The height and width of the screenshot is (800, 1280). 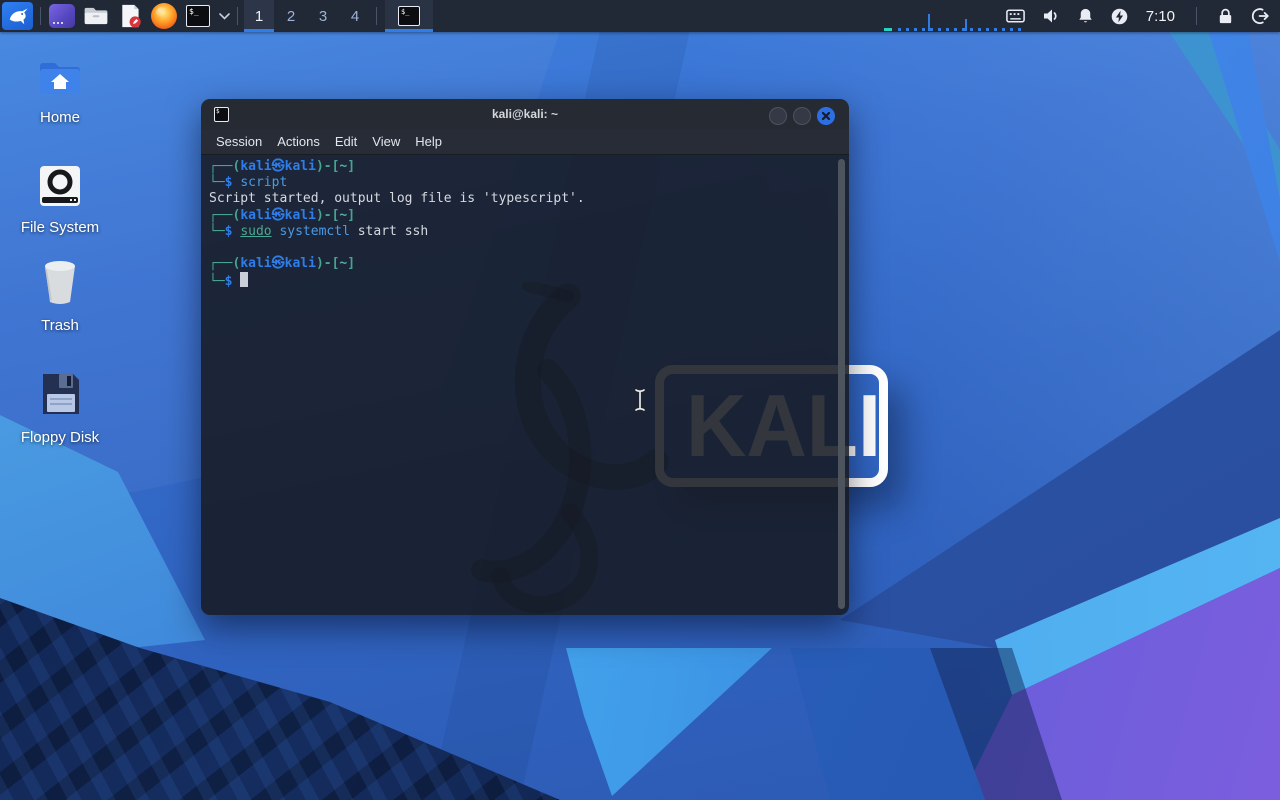 What do you see at coordinates (60, 186) in the screenshot?
I see `drive-icon` at bounding box center [60, 186].